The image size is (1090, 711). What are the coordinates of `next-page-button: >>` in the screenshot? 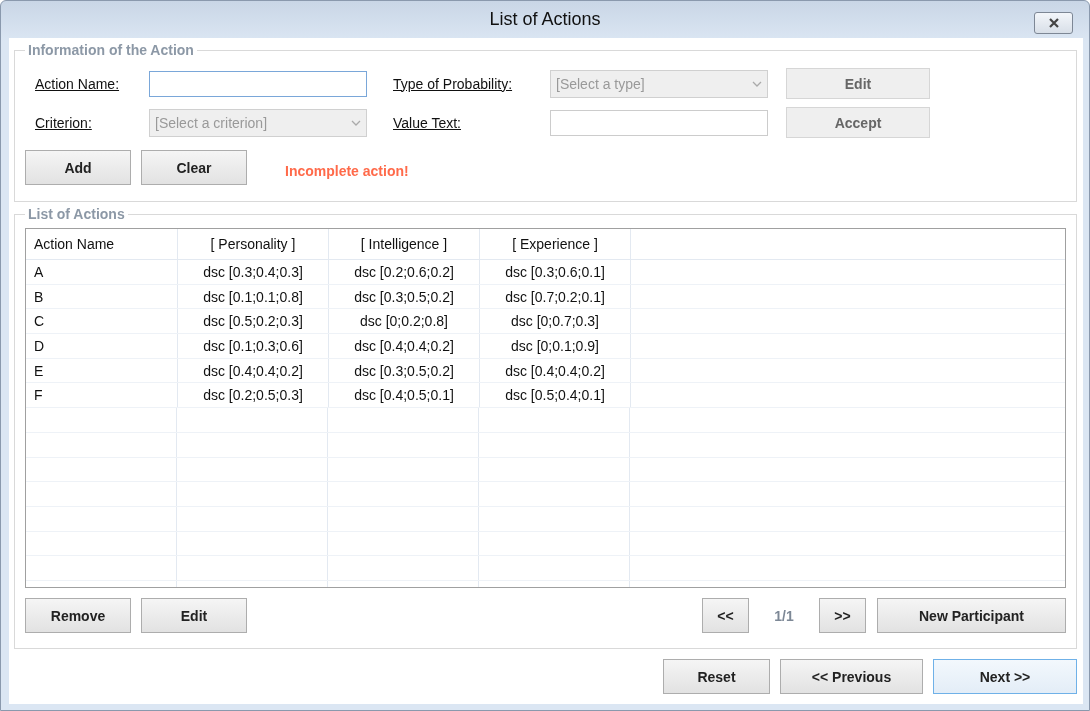 It's located at (842, 615).